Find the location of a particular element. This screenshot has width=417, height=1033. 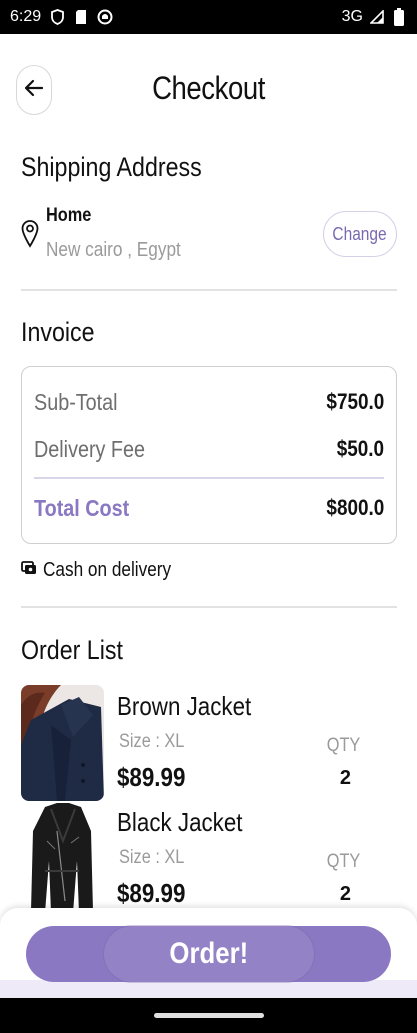

network-type: 3G is located at coordinates (352, 16).